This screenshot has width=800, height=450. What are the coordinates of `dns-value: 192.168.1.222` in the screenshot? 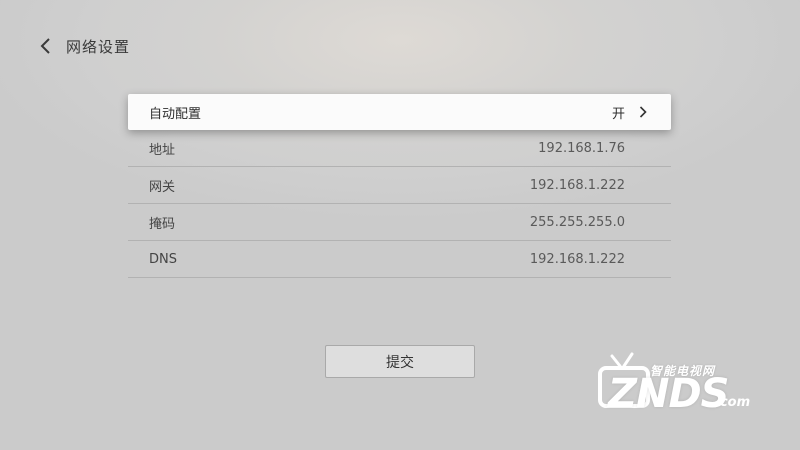 It's located at (577, 259).